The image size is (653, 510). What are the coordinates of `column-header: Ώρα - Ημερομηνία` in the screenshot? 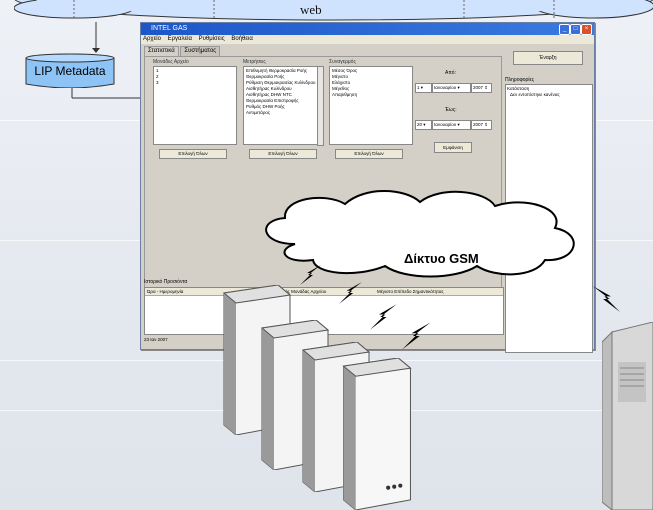 It's located at (165, 291).